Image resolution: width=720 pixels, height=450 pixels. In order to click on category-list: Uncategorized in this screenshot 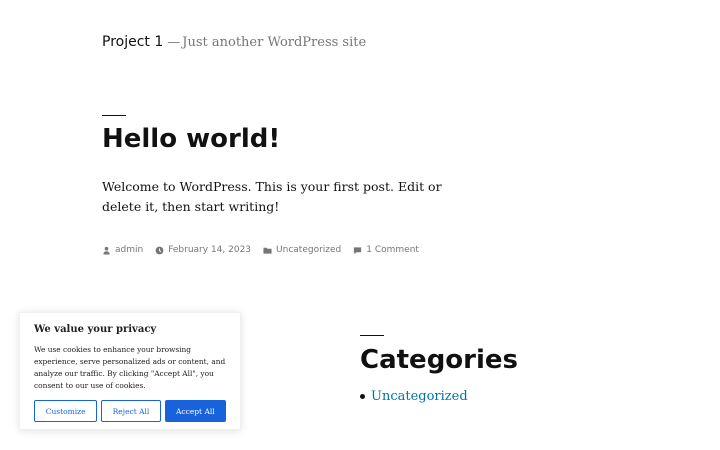, I will do `click(414, 396)`.